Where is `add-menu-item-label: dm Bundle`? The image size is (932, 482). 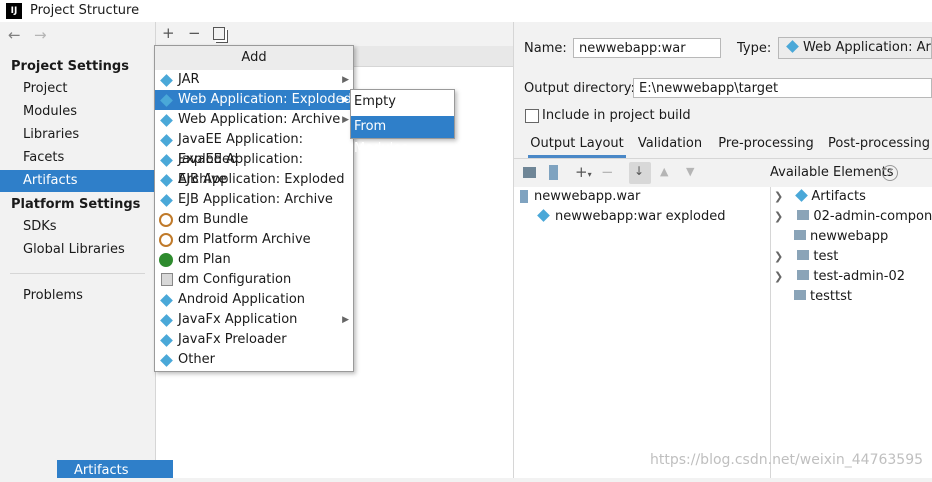 add-menu-item-label: dm Bundle is located at coordinates (213, 219).